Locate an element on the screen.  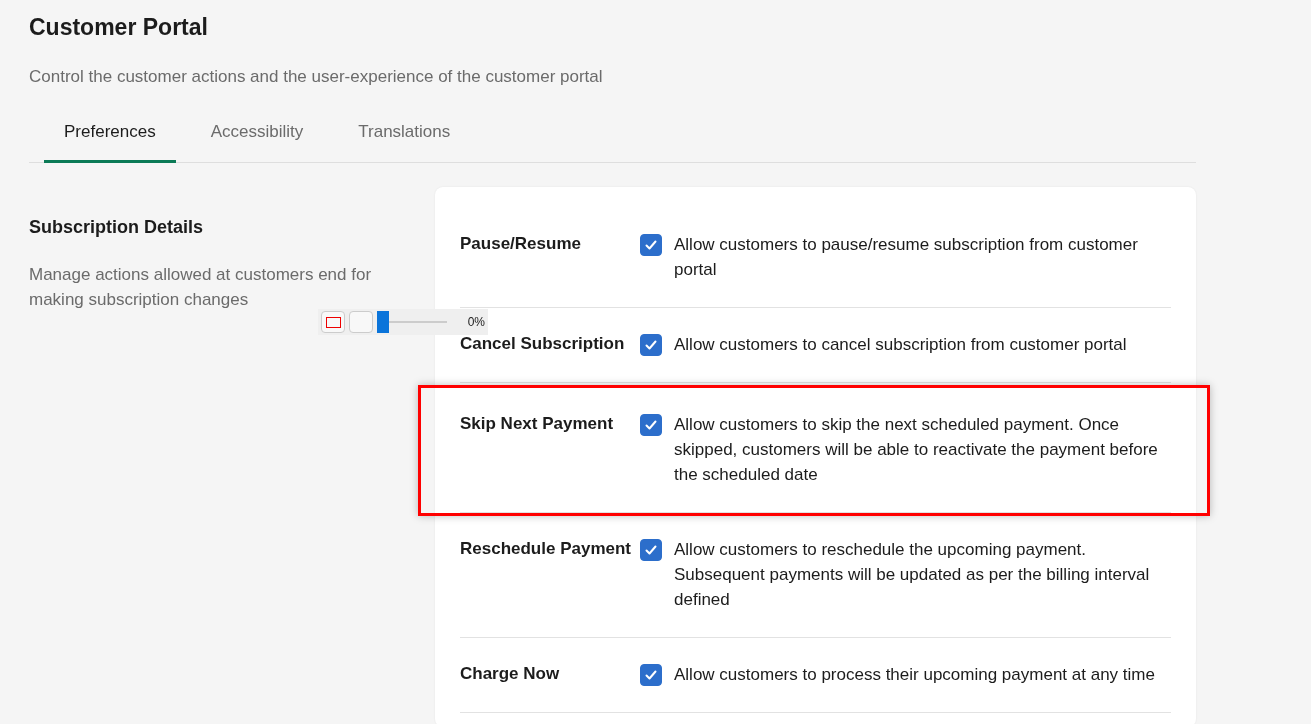
setting-label: Reschedule Payment is located at coordinates (546, 549).